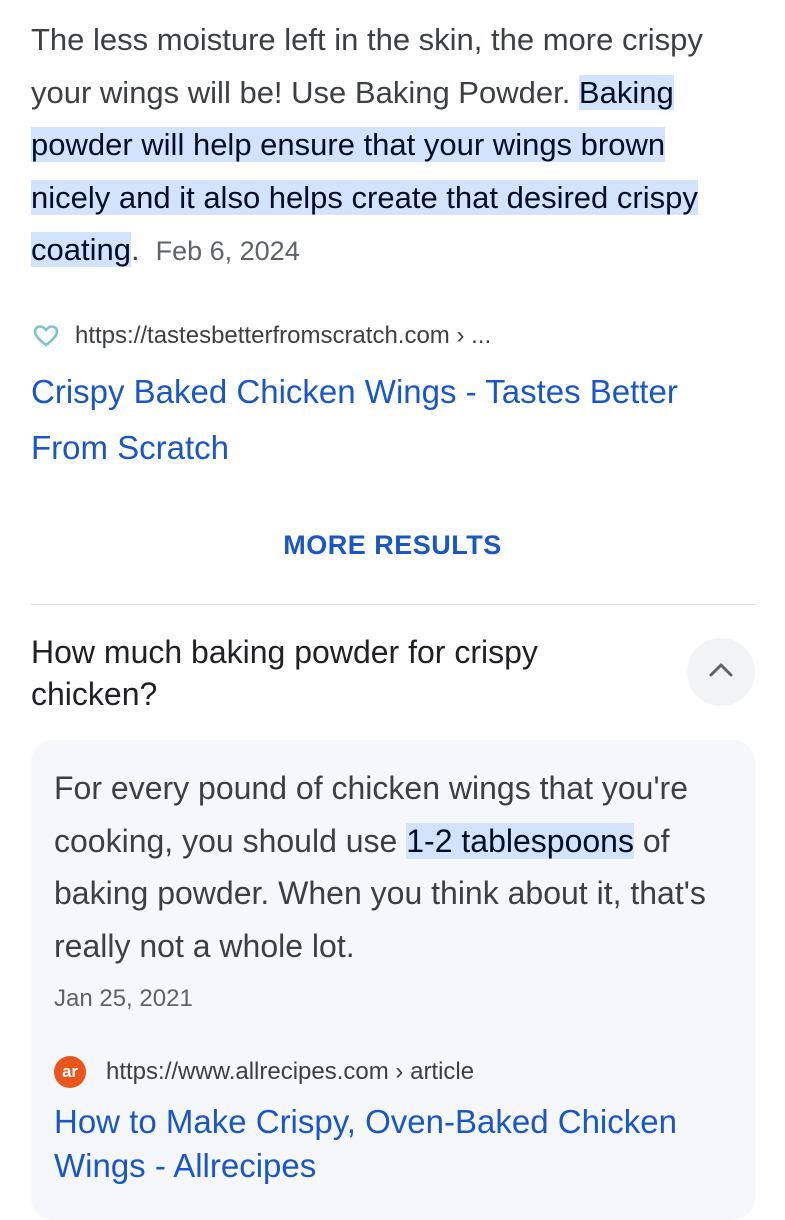 Image resolution: width=785 pixels, height=1220 pixels. What do you see at coordinates (520, 840) in the screenshot?
I see `answer-highlight: 1-2 tablespoons` at bounding box center [520, 840].